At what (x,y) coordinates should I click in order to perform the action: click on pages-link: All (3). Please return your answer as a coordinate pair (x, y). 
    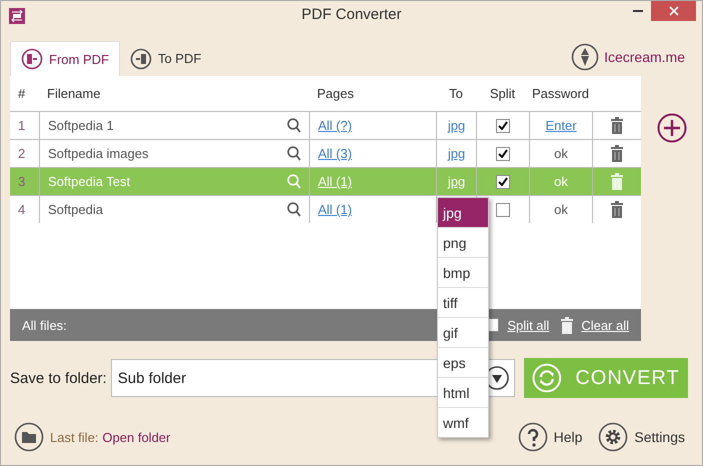
    Looking at the image, I should click on (335, 153).